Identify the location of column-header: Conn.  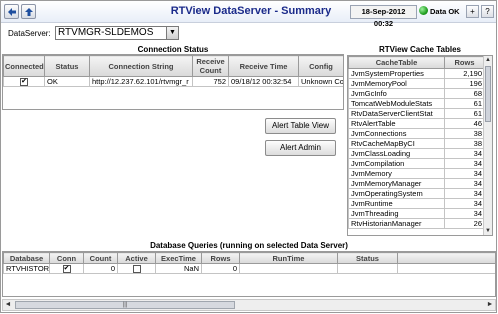
(66, 258).